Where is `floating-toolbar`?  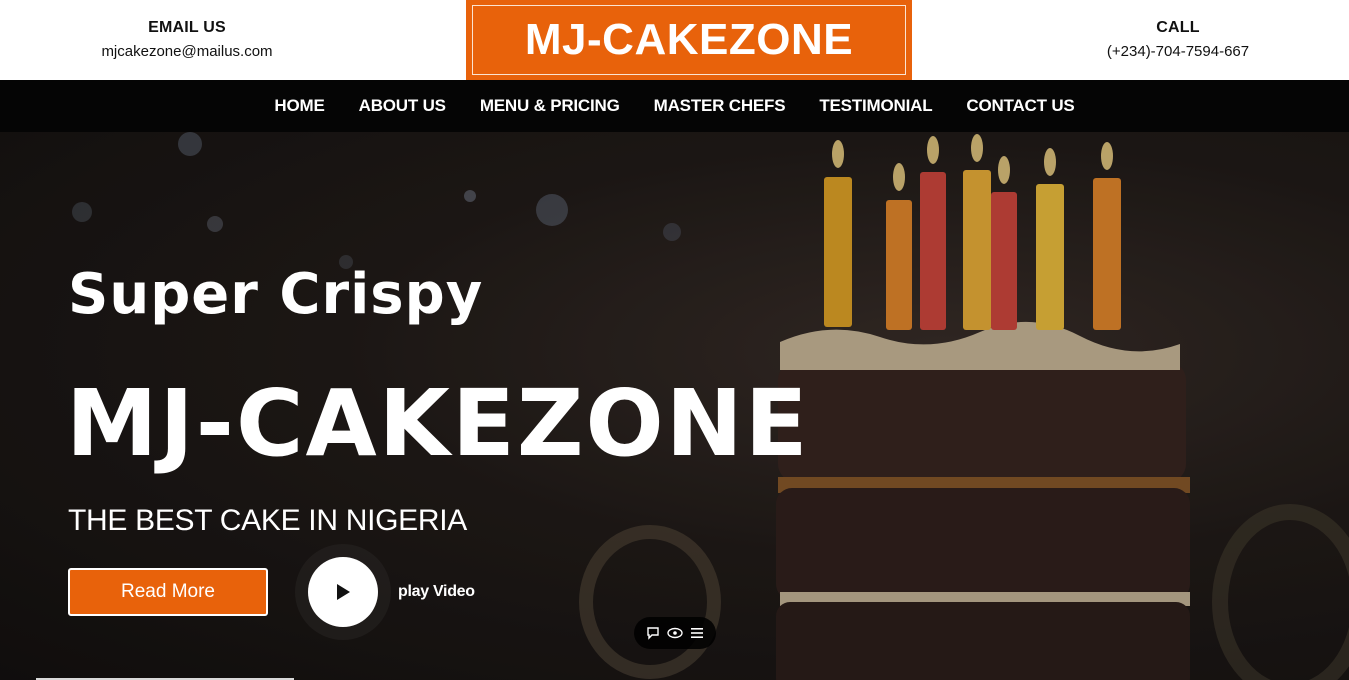
floating-toolbar is located at coordinates (675, 633).